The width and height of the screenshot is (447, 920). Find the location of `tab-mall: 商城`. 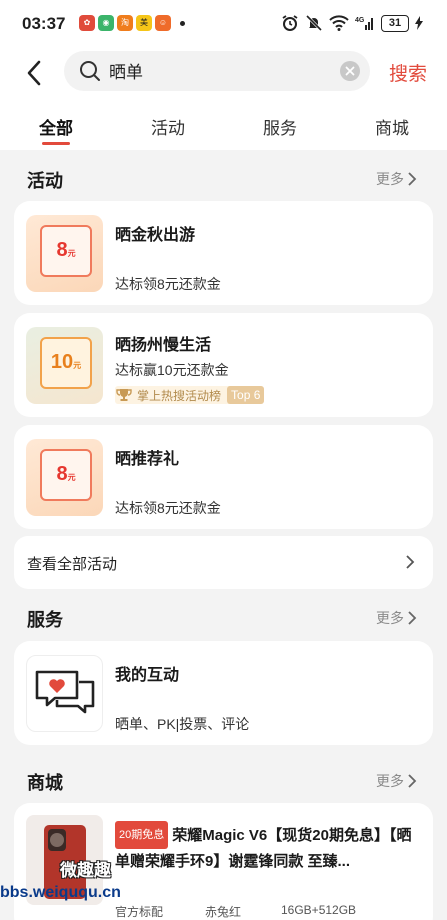

tab-mall: 商城 is located at coordinates (392, 126).